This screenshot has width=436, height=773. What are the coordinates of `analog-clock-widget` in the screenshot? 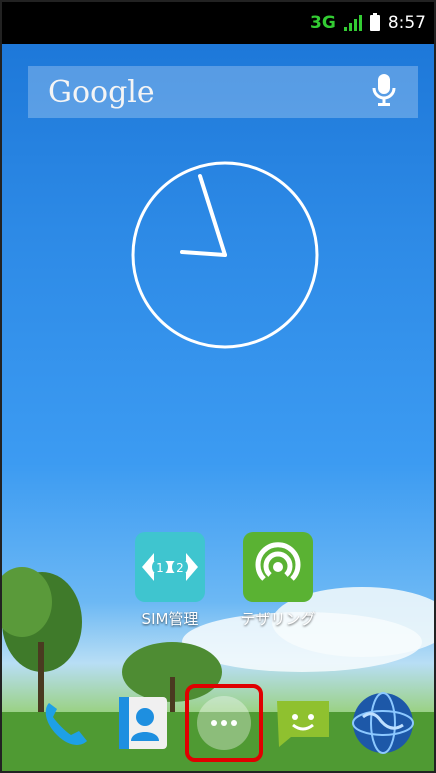 It's located at (225, 255).